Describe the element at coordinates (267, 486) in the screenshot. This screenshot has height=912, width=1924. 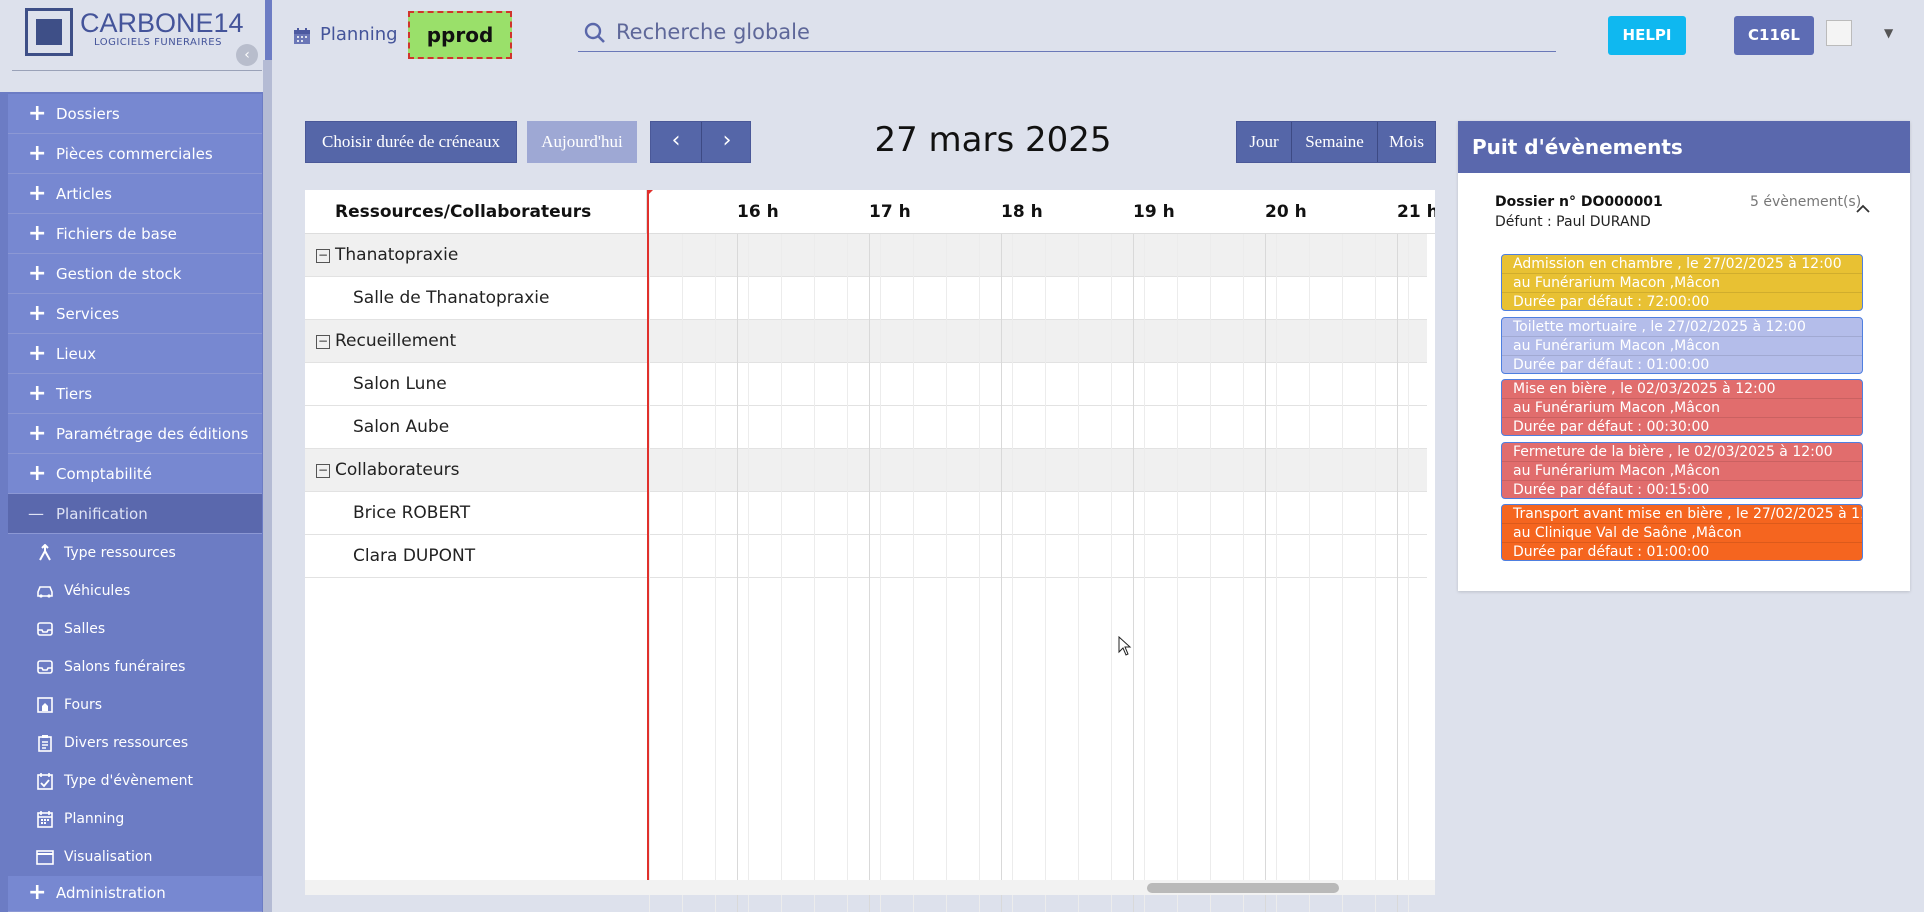
I see `sidebar-scrollbar` at that location.